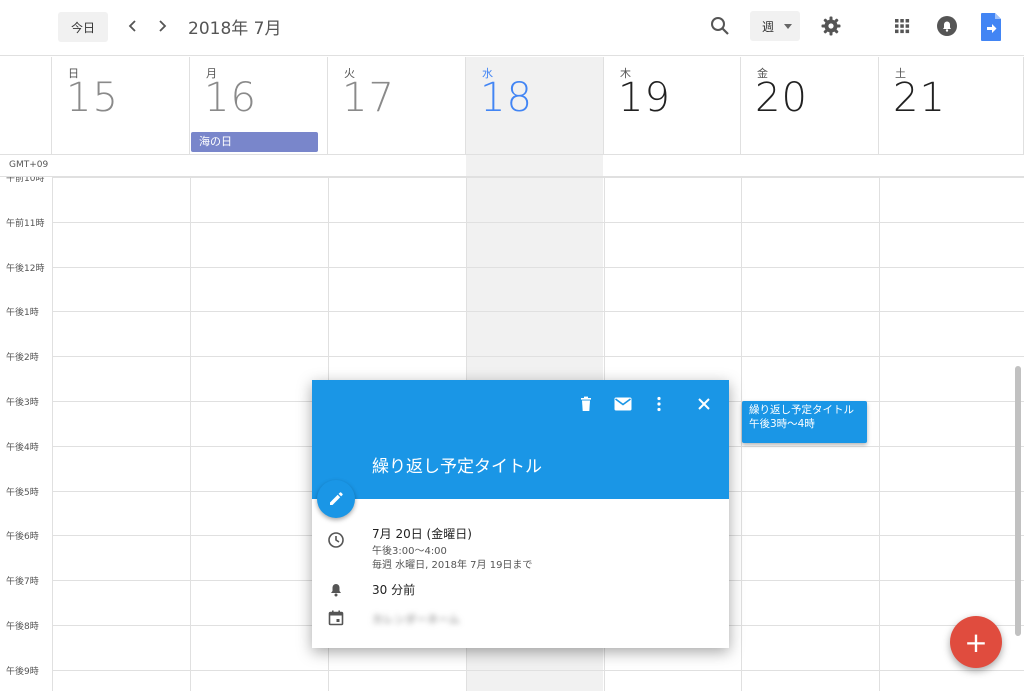  Describe the element at coordinates (254, 142) in the screenshot. I see `holiday-chip: 海の日` at that location.